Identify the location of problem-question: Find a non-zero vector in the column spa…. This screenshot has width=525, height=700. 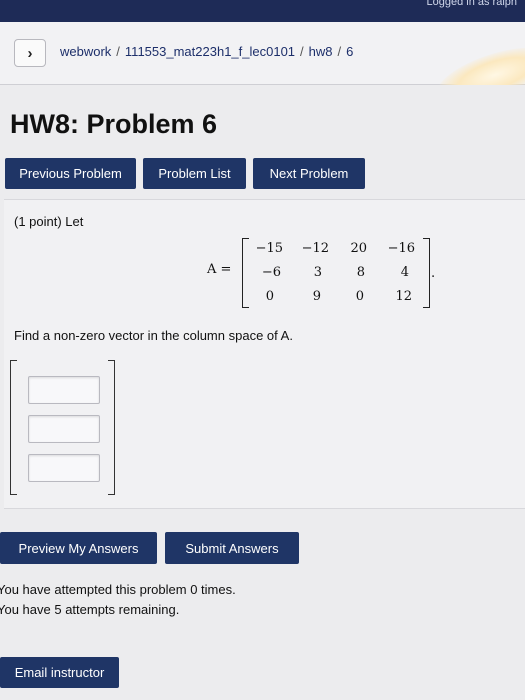
(153, 335).